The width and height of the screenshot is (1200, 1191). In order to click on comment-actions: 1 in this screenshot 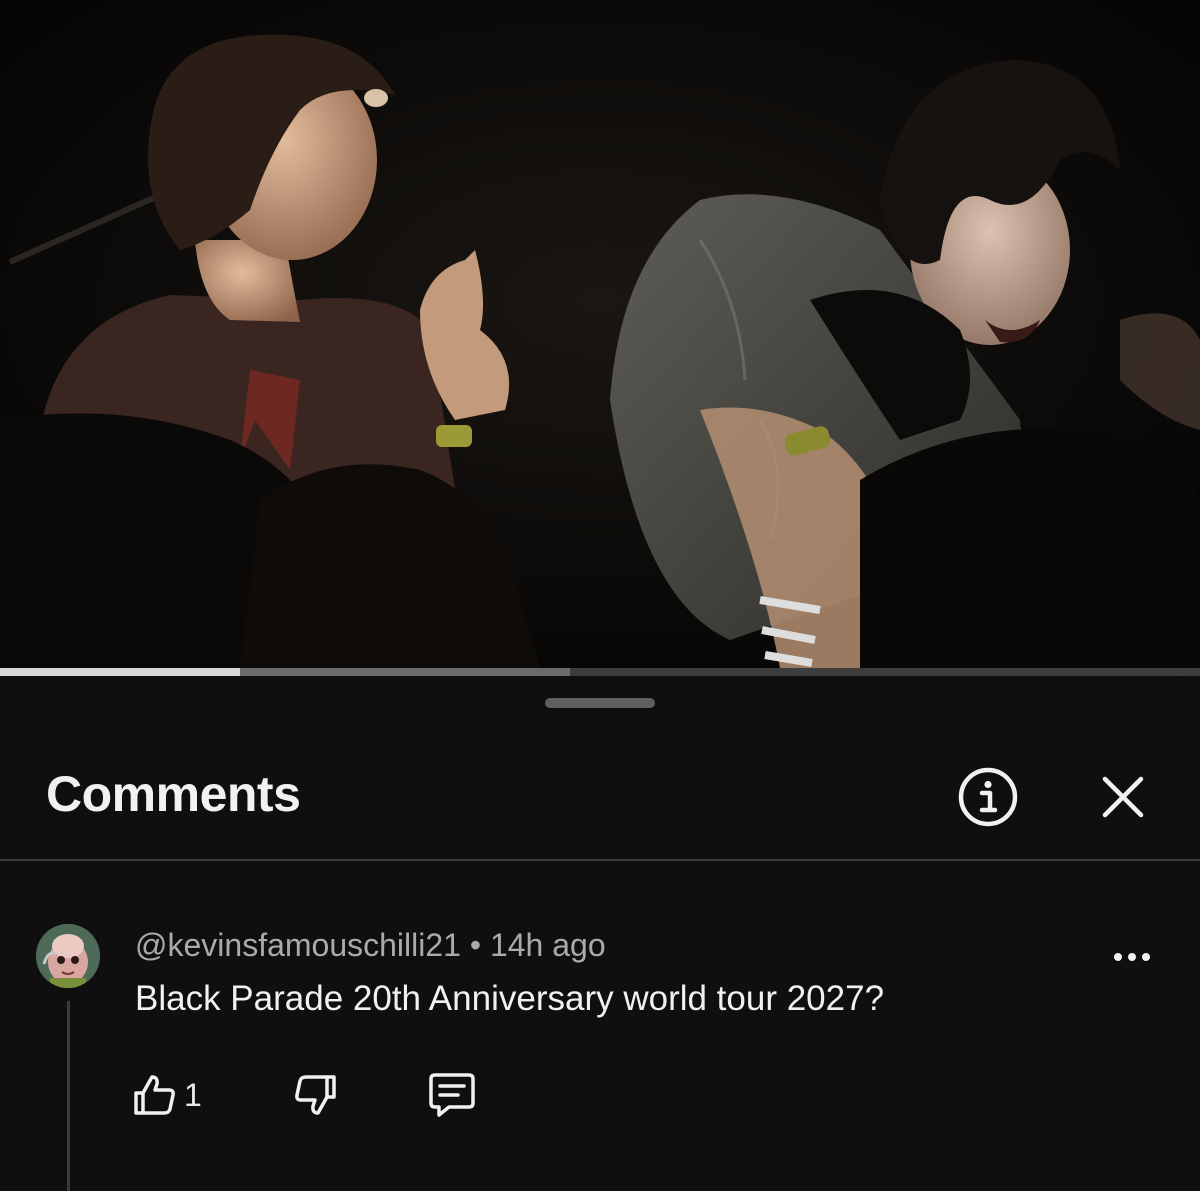, I will do `click(330, 1095)`.